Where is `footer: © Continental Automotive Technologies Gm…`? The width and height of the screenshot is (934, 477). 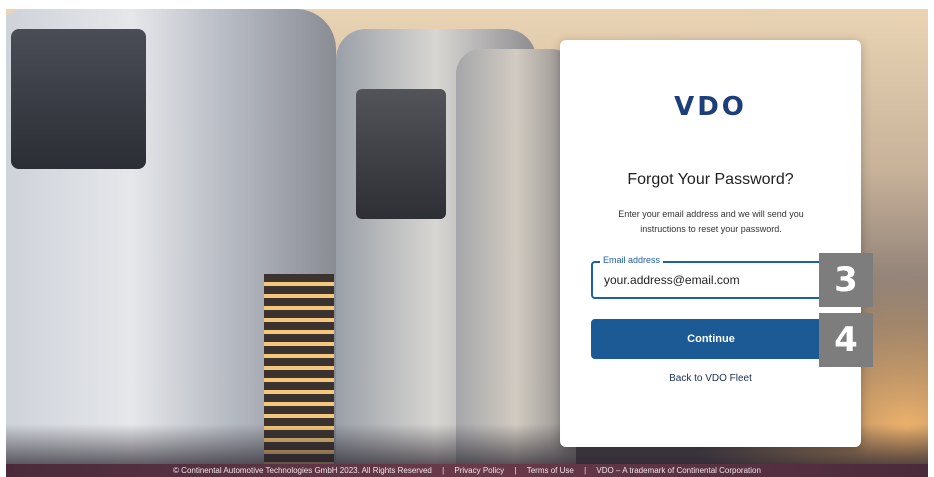
footer: © Continental Automotive Technologies Gm… is located at coordinates (467, 470).